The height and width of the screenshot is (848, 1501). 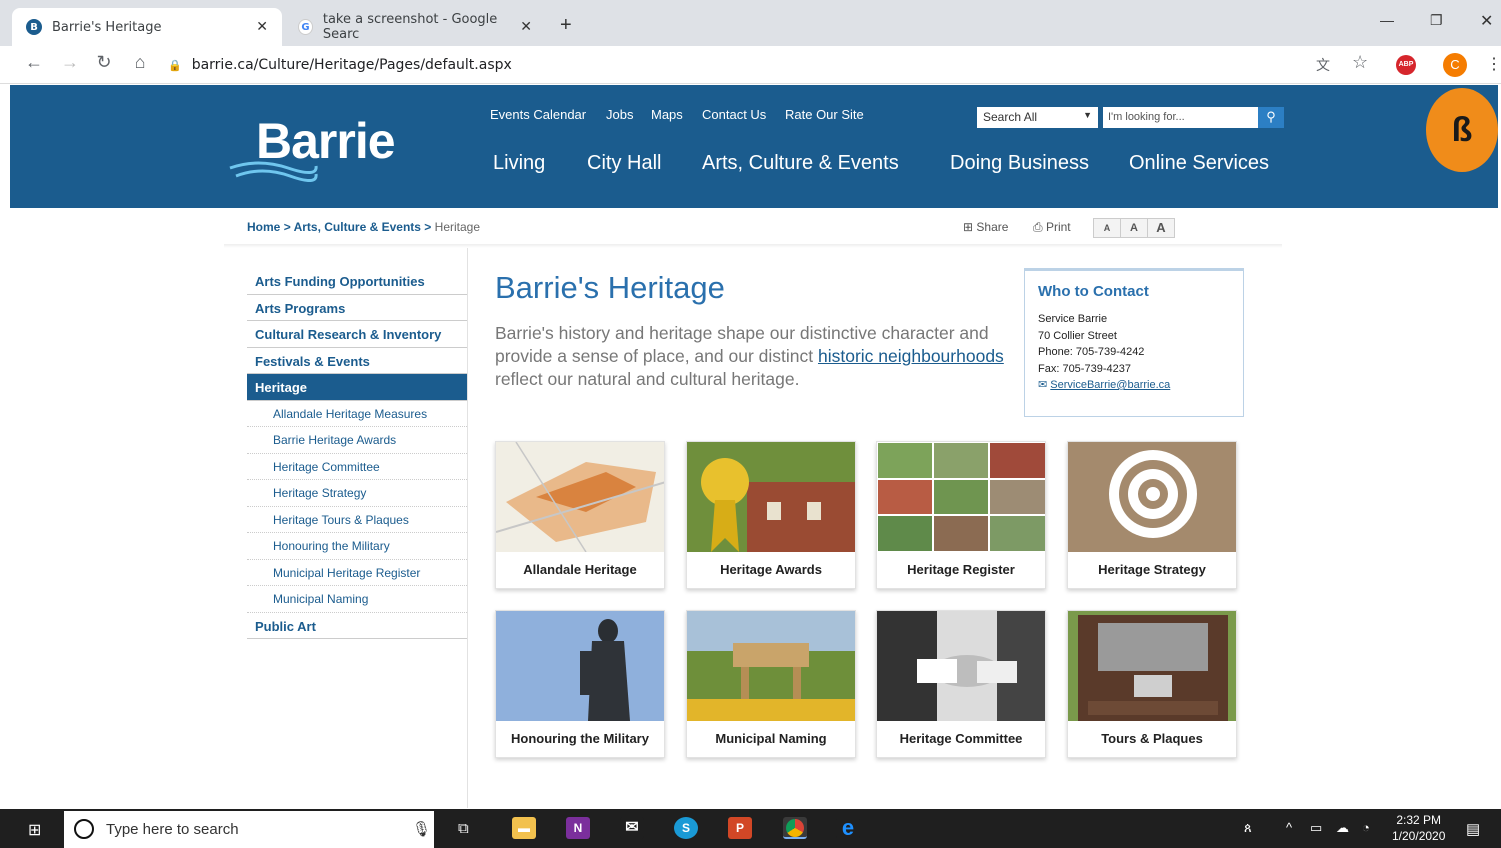 I want to click on sidebar-subitem-committee: Heritage Committee, so click(x=357, y=467).